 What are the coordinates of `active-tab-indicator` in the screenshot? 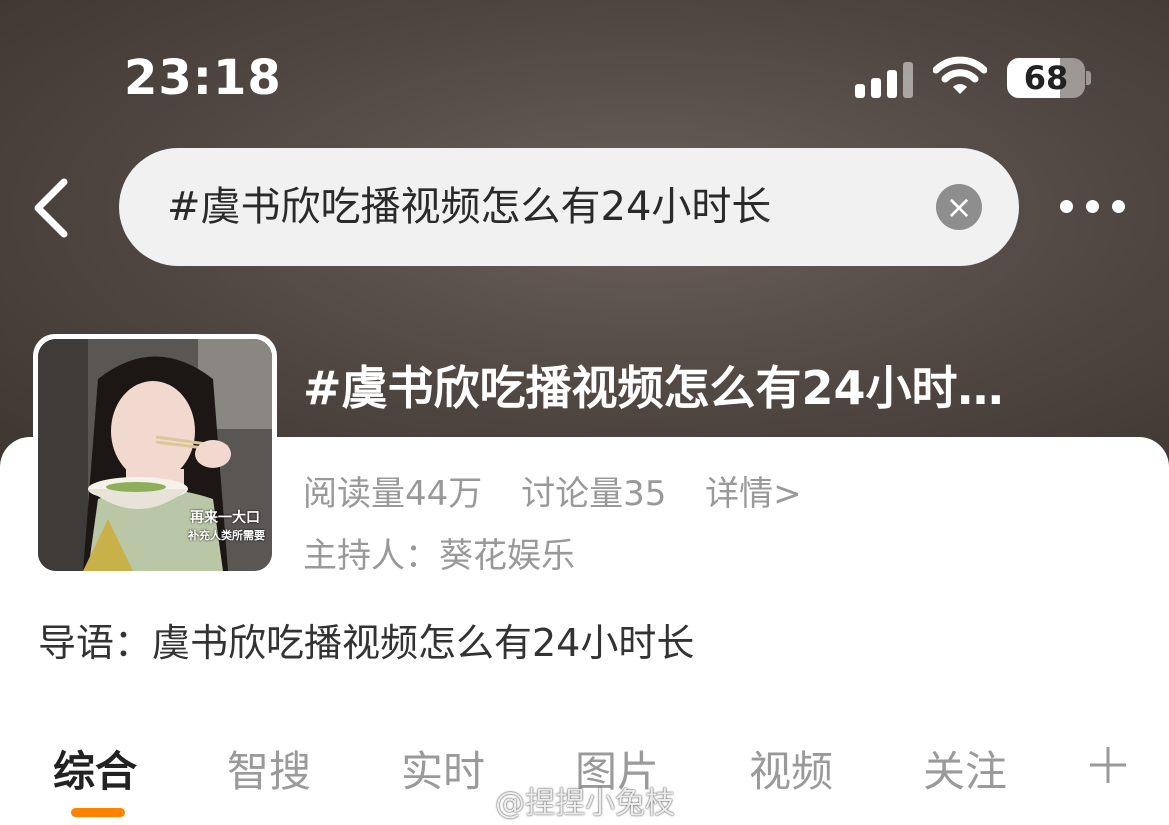 It's located at (98, 812).